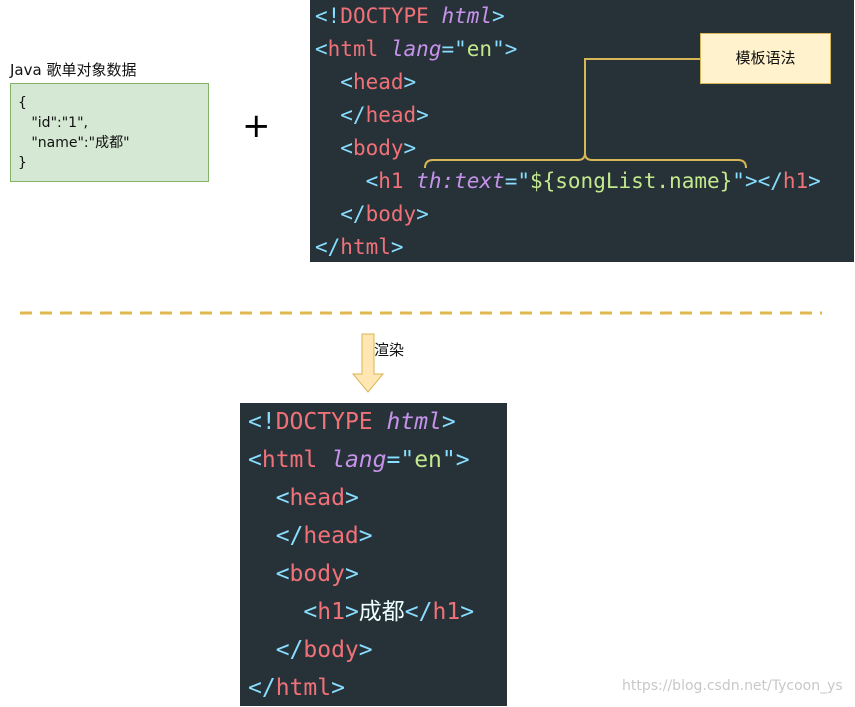 The width and height of the screenshot is (855, 707). I want to click on doctype-open: <!, so click(262, 422).